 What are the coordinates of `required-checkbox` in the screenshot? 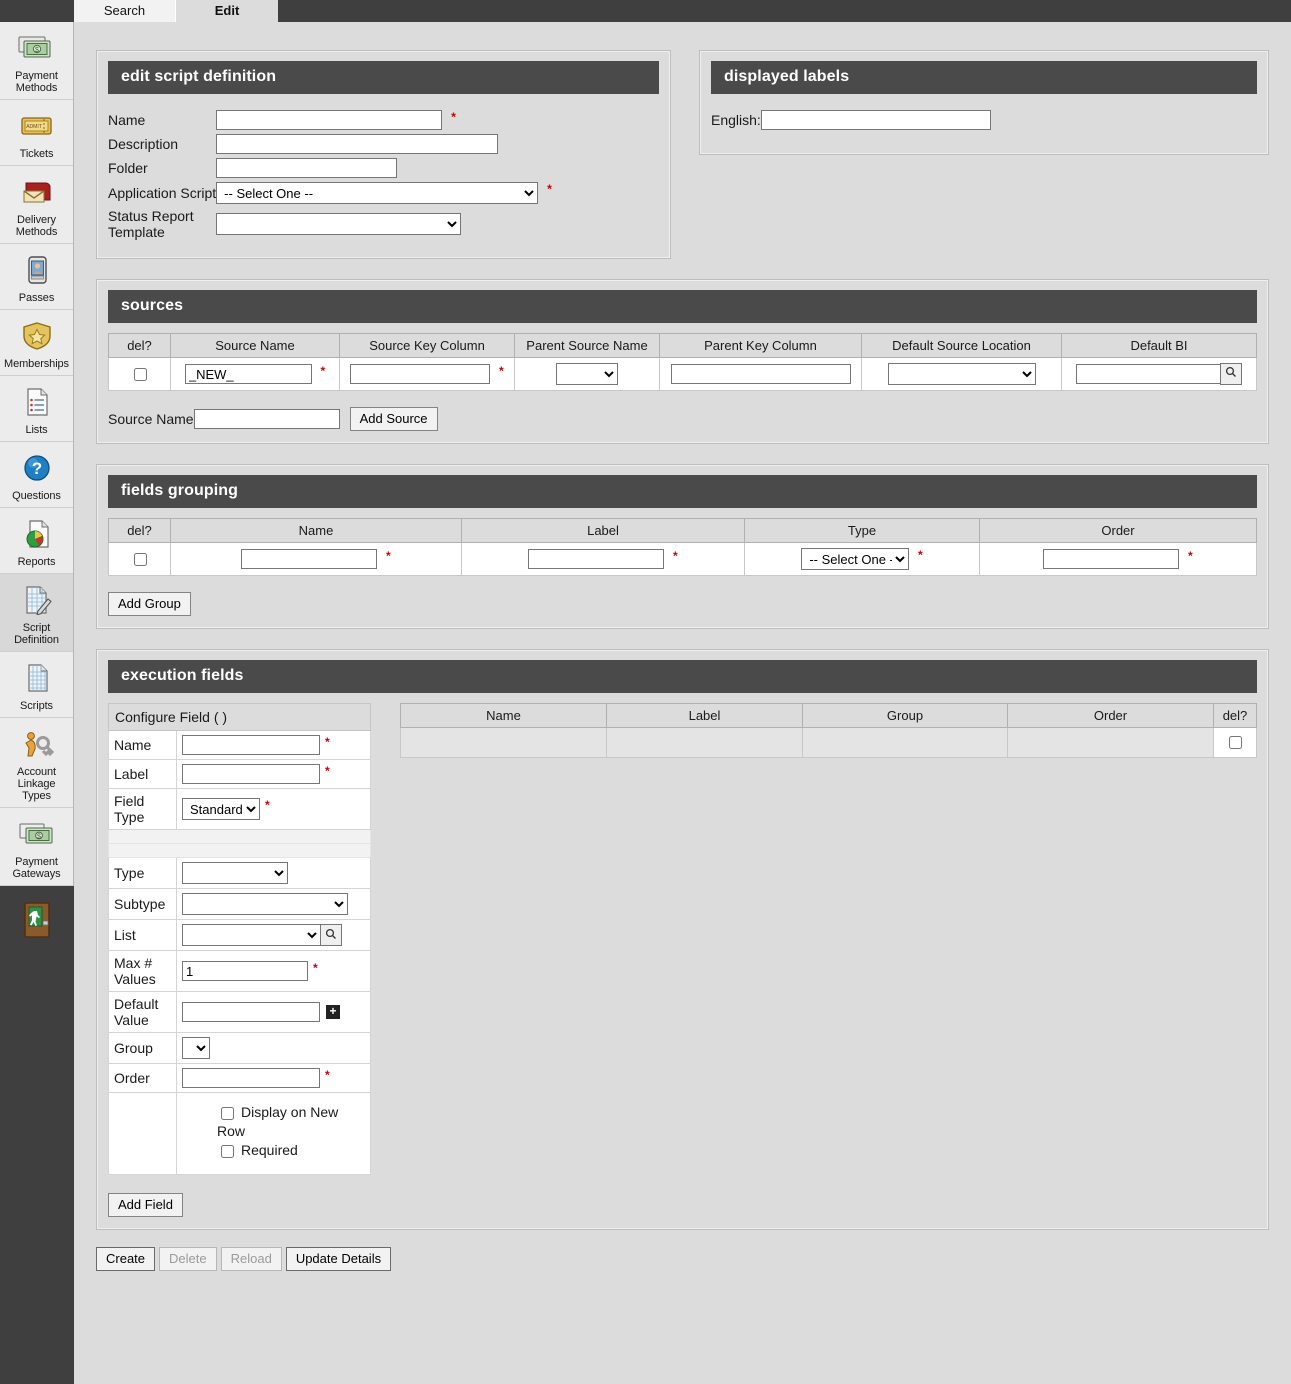 It's located at (227, 1151).